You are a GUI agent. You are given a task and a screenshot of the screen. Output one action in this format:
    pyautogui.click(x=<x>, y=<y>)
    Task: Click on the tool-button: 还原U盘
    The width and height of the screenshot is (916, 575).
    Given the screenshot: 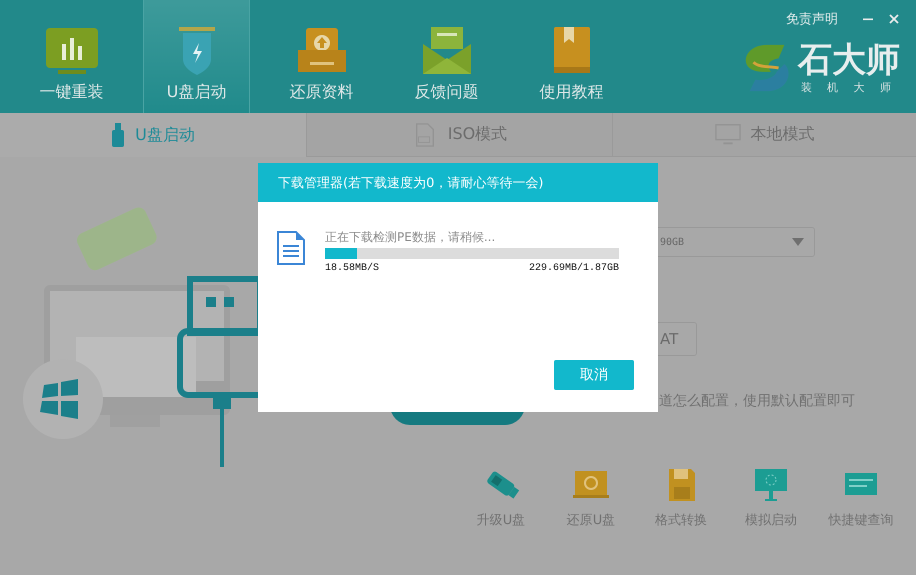 What is the action you would take?
    pyautogui.click(x=591, y=521)
    